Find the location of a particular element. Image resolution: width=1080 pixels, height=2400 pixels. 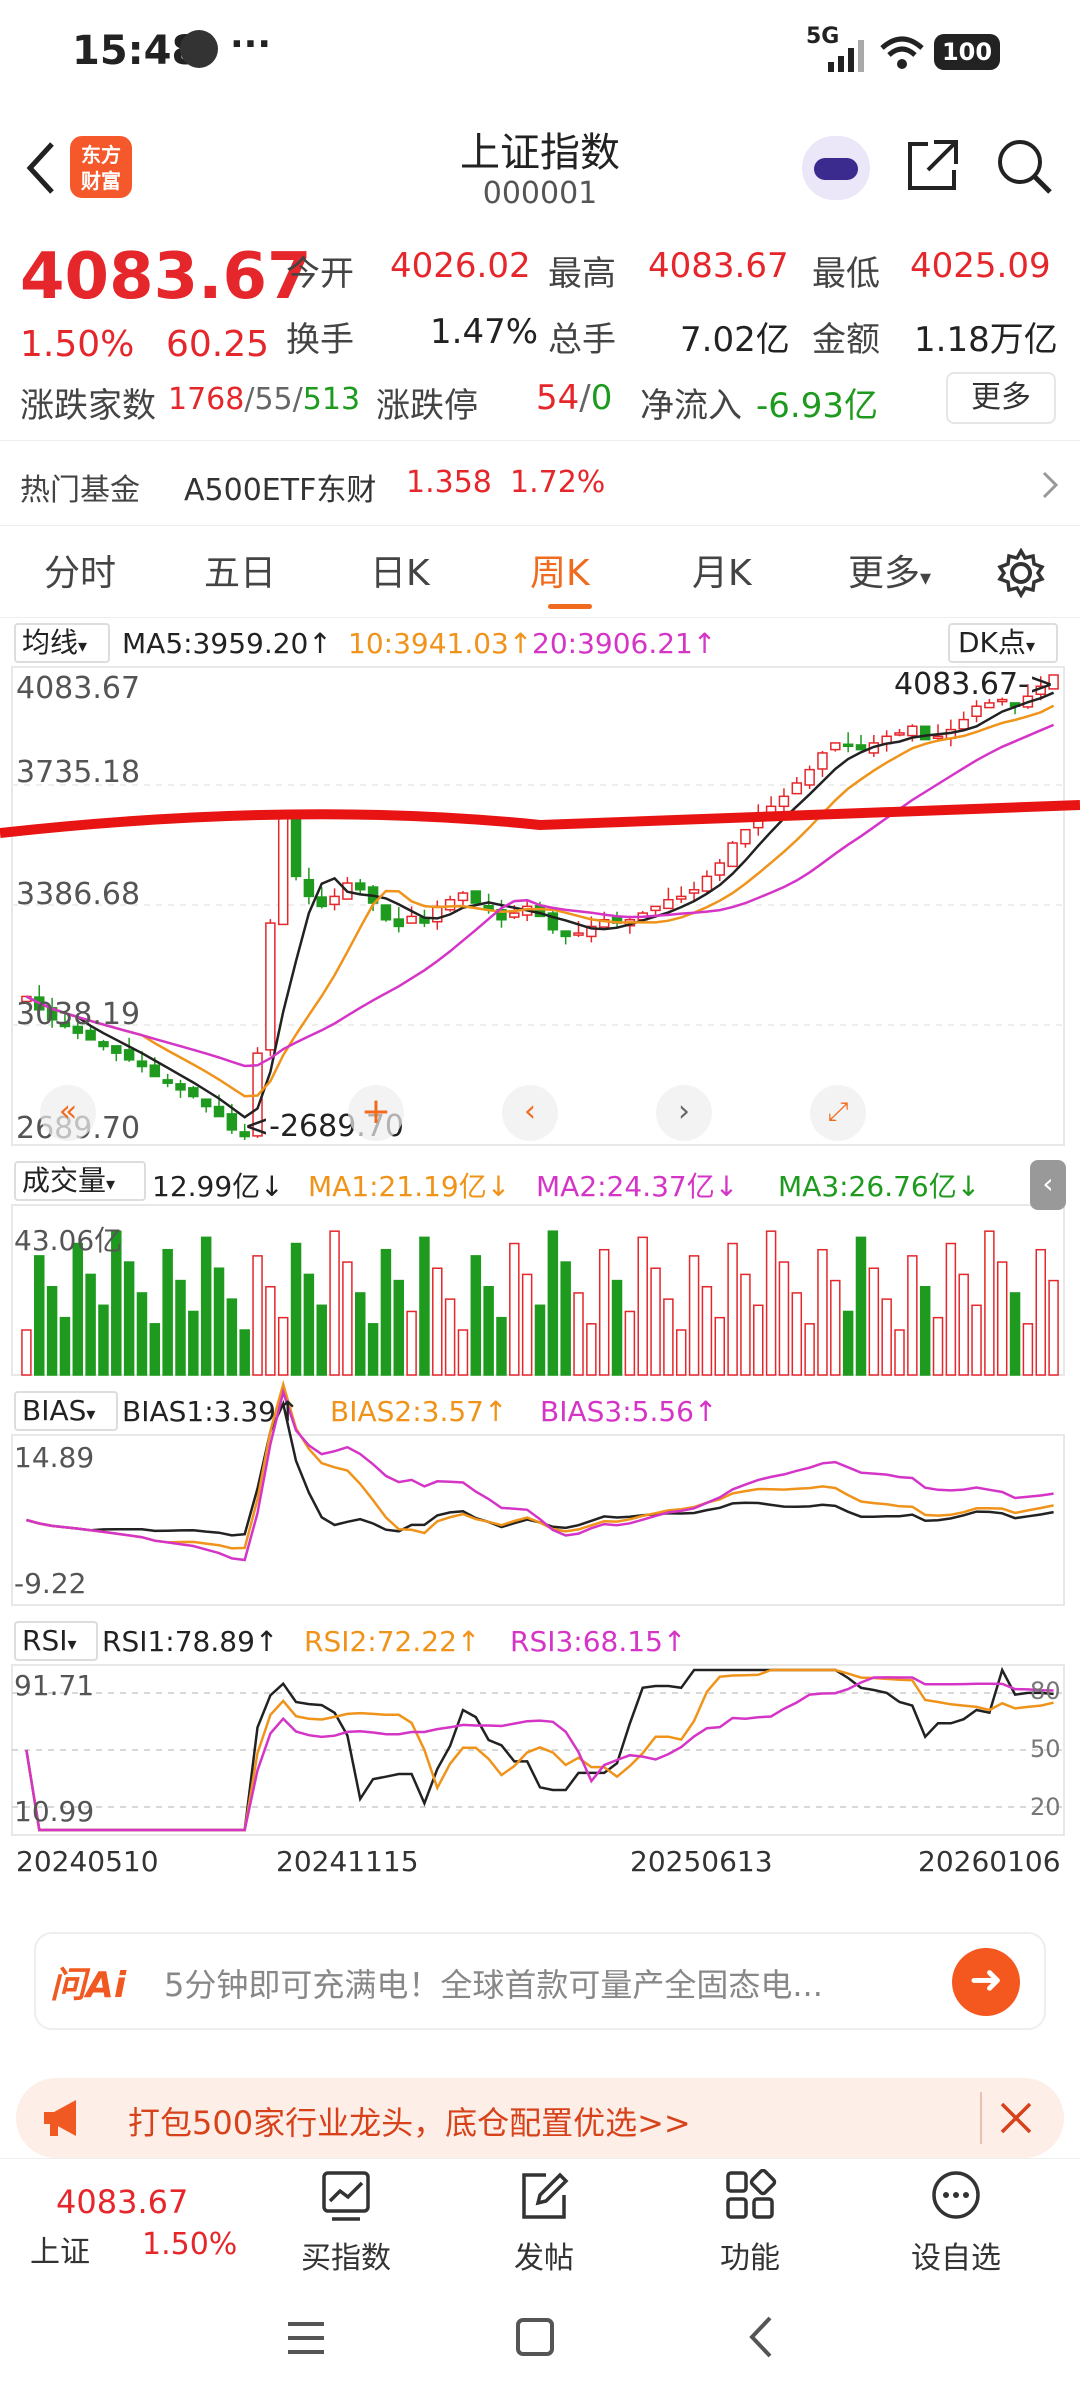

breadth-values: 1768/55/513 is located at coordinates (264, 399).